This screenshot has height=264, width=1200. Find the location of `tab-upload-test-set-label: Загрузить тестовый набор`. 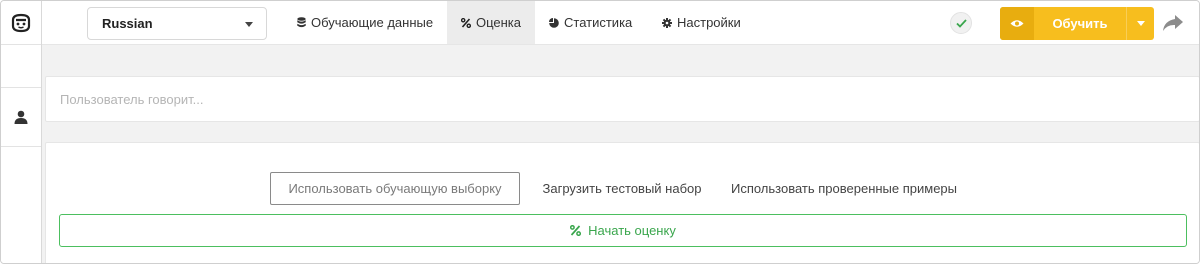

tab-upload-test-set-label: Загрузить тестовый набор is located at coordinates (622, 188).